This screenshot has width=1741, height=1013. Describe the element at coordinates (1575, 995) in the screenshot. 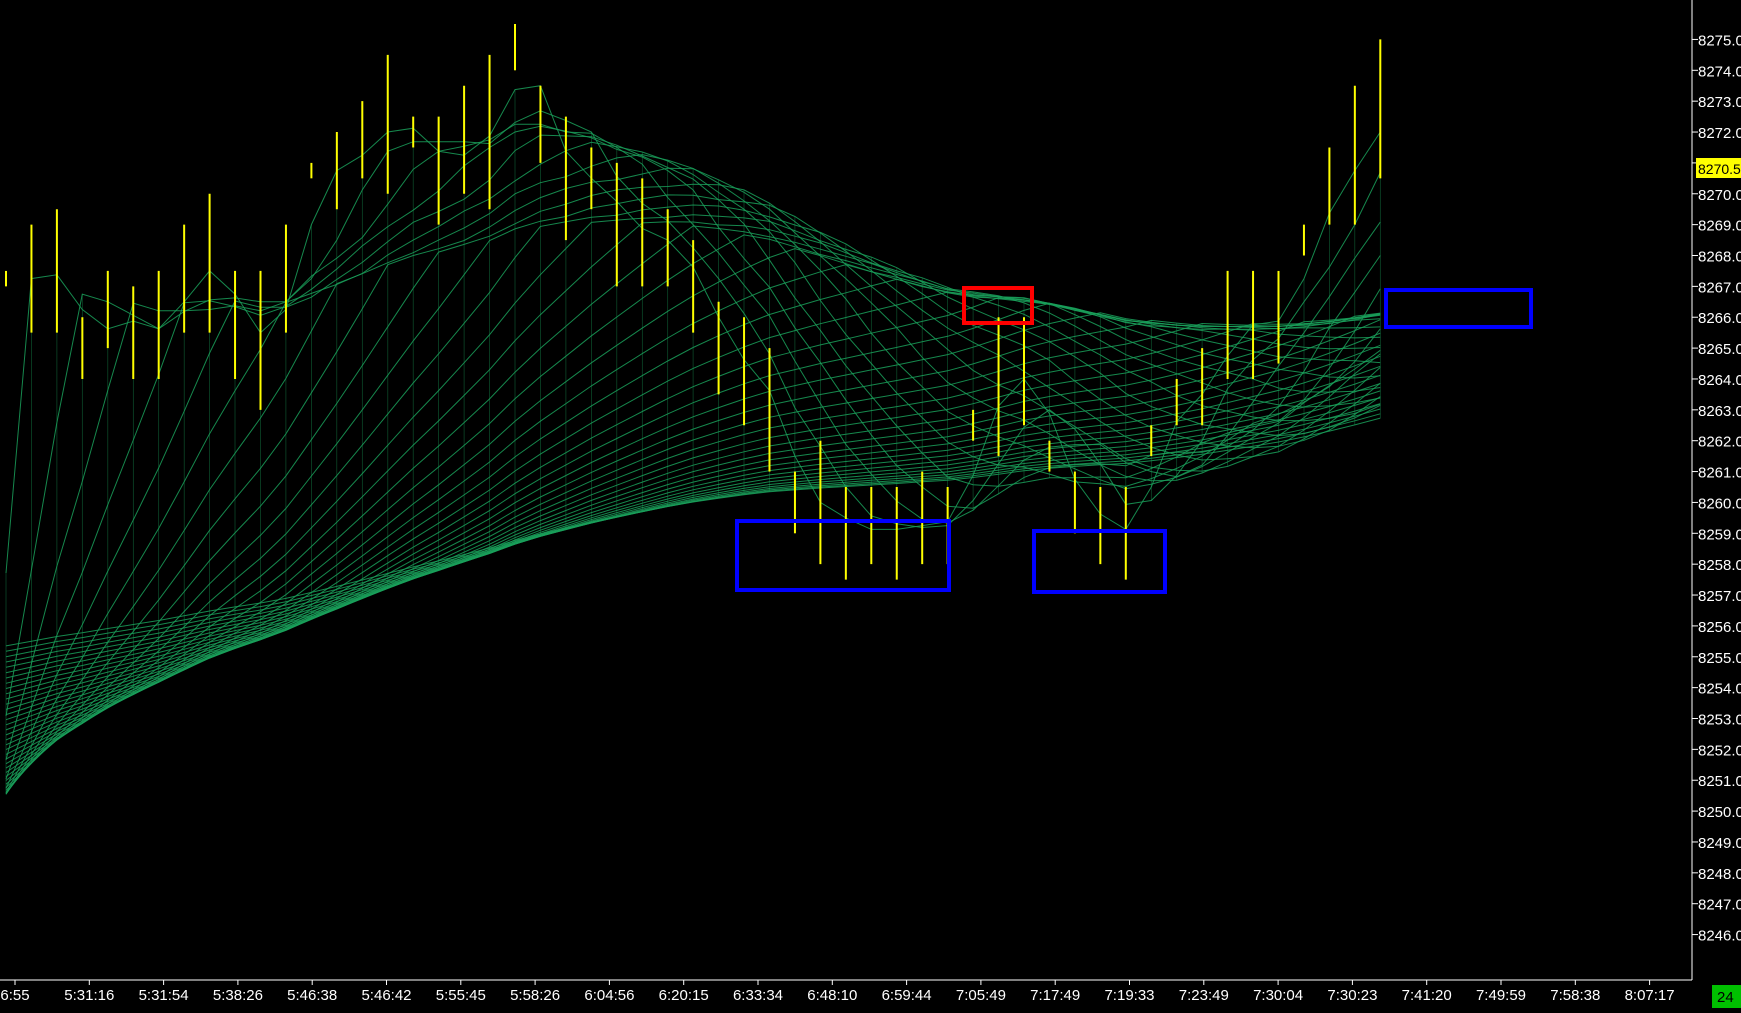

I see `time-tick-label: 7:58:38` at that location.